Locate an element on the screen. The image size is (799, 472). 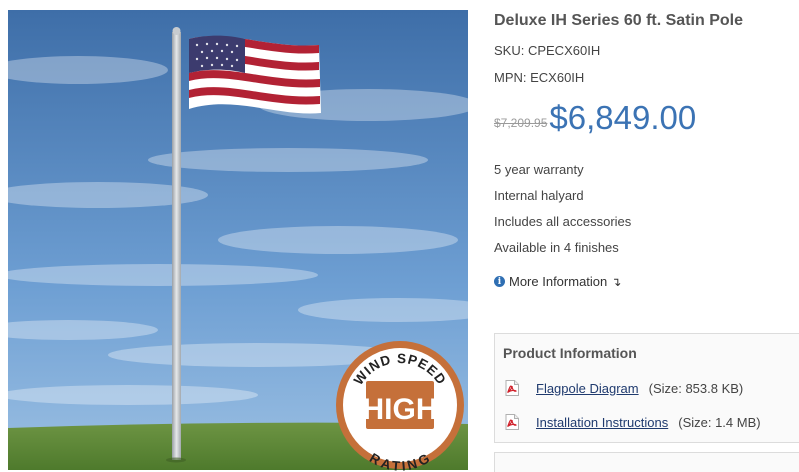
more-information-link: i More Information ↴ is located at coordinates (557, 281).